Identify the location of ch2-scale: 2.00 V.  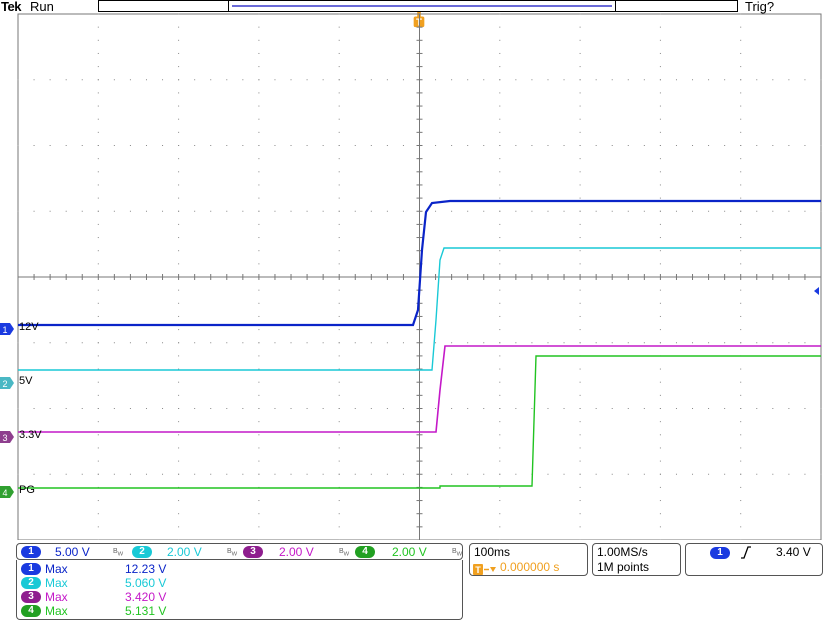
(184, 552).